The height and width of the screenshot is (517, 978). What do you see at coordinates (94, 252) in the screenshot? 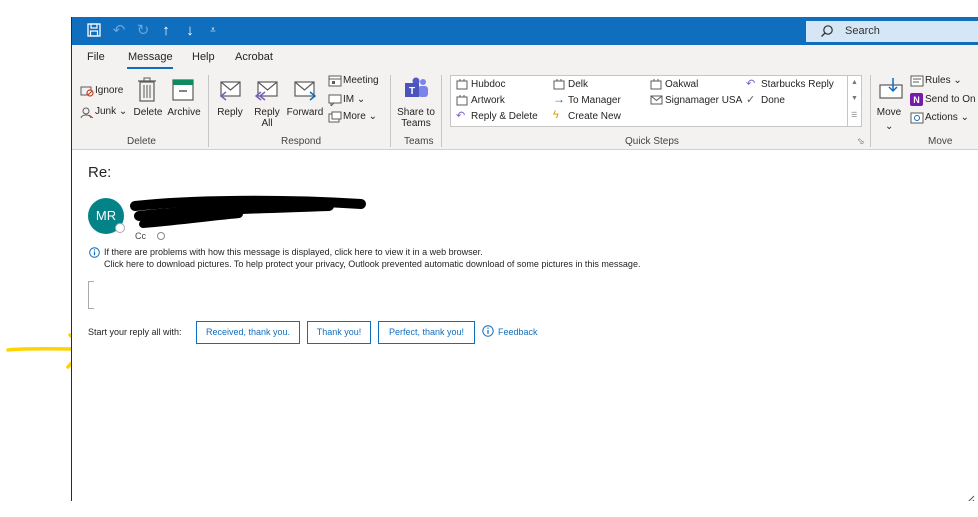
I see `info-icon` at bounding box center [94, 252].